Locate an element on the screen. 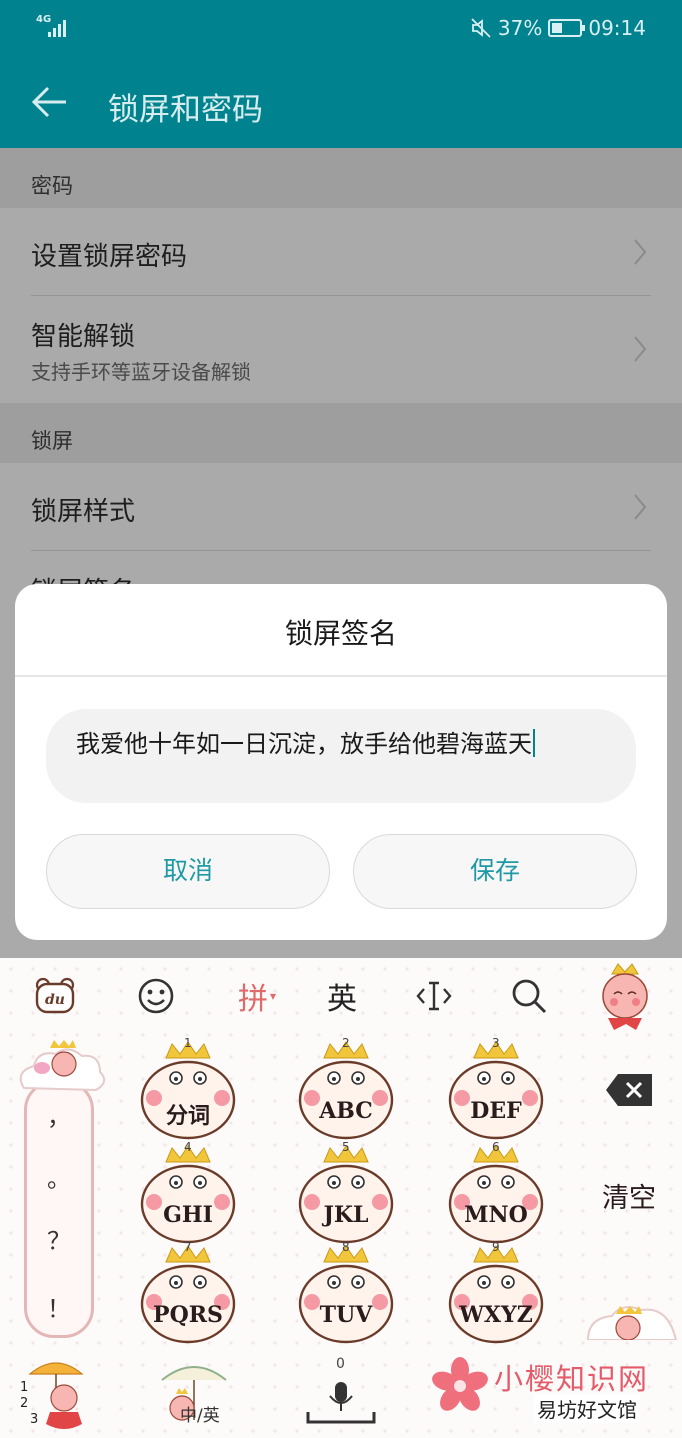  key-3: 3 DEF is located at coordinates (496, 1088).